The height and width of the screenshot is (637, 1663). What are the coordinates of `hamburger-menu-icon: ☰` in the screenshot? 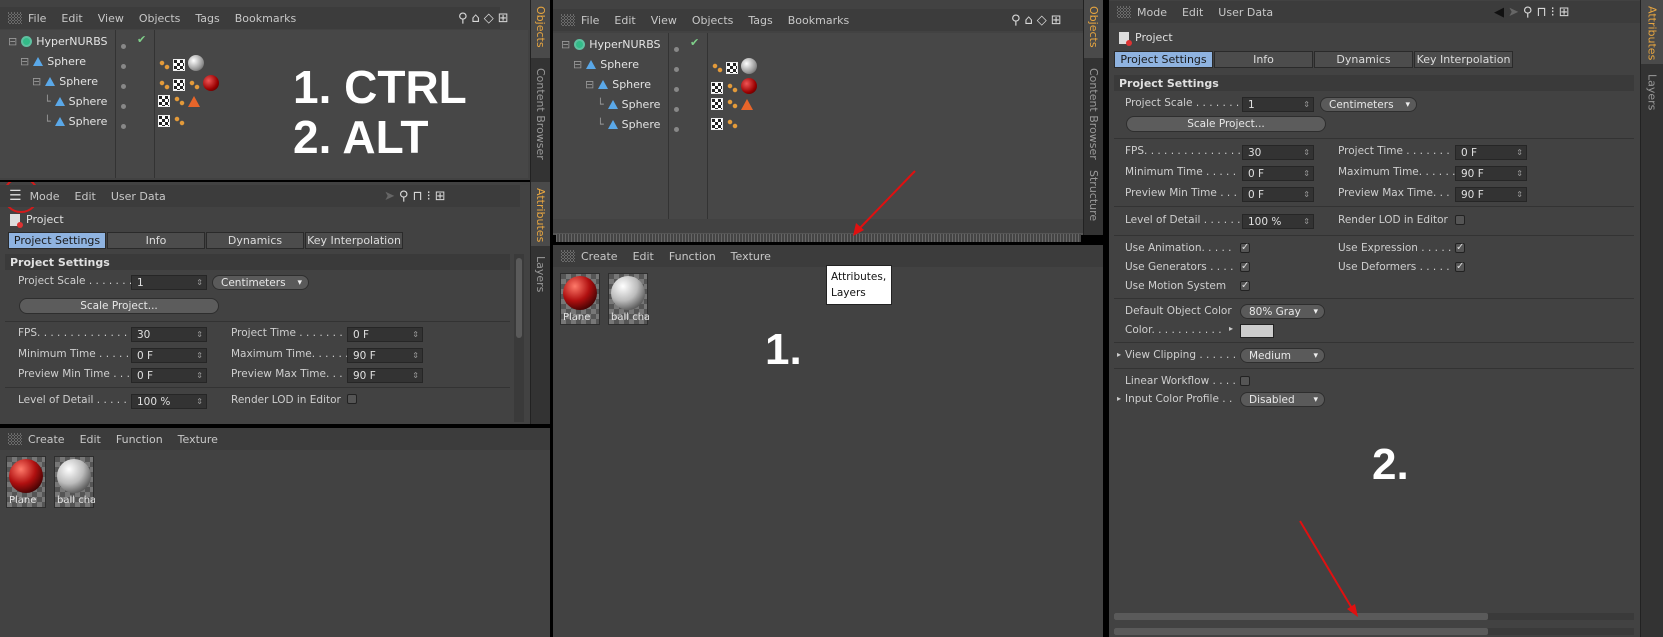 It's located at (15, 196).